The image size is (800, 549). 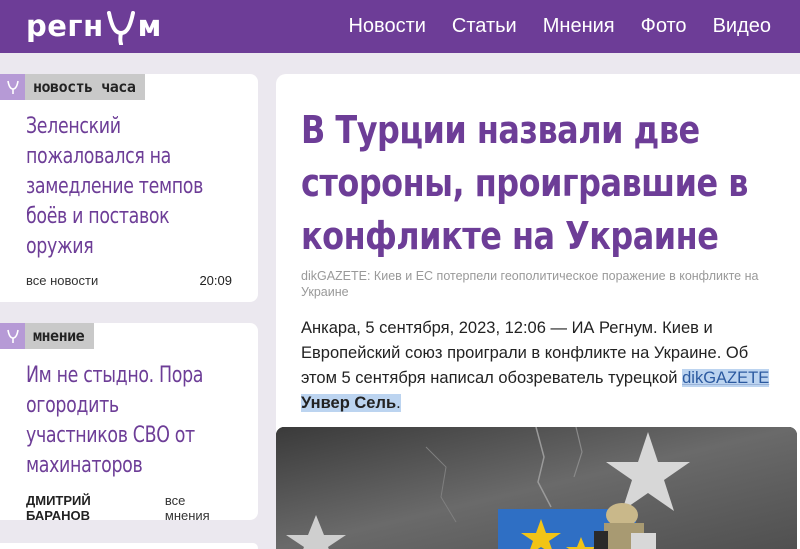 I want to click on all-news-link: все новости, so click(x=62, y=280).